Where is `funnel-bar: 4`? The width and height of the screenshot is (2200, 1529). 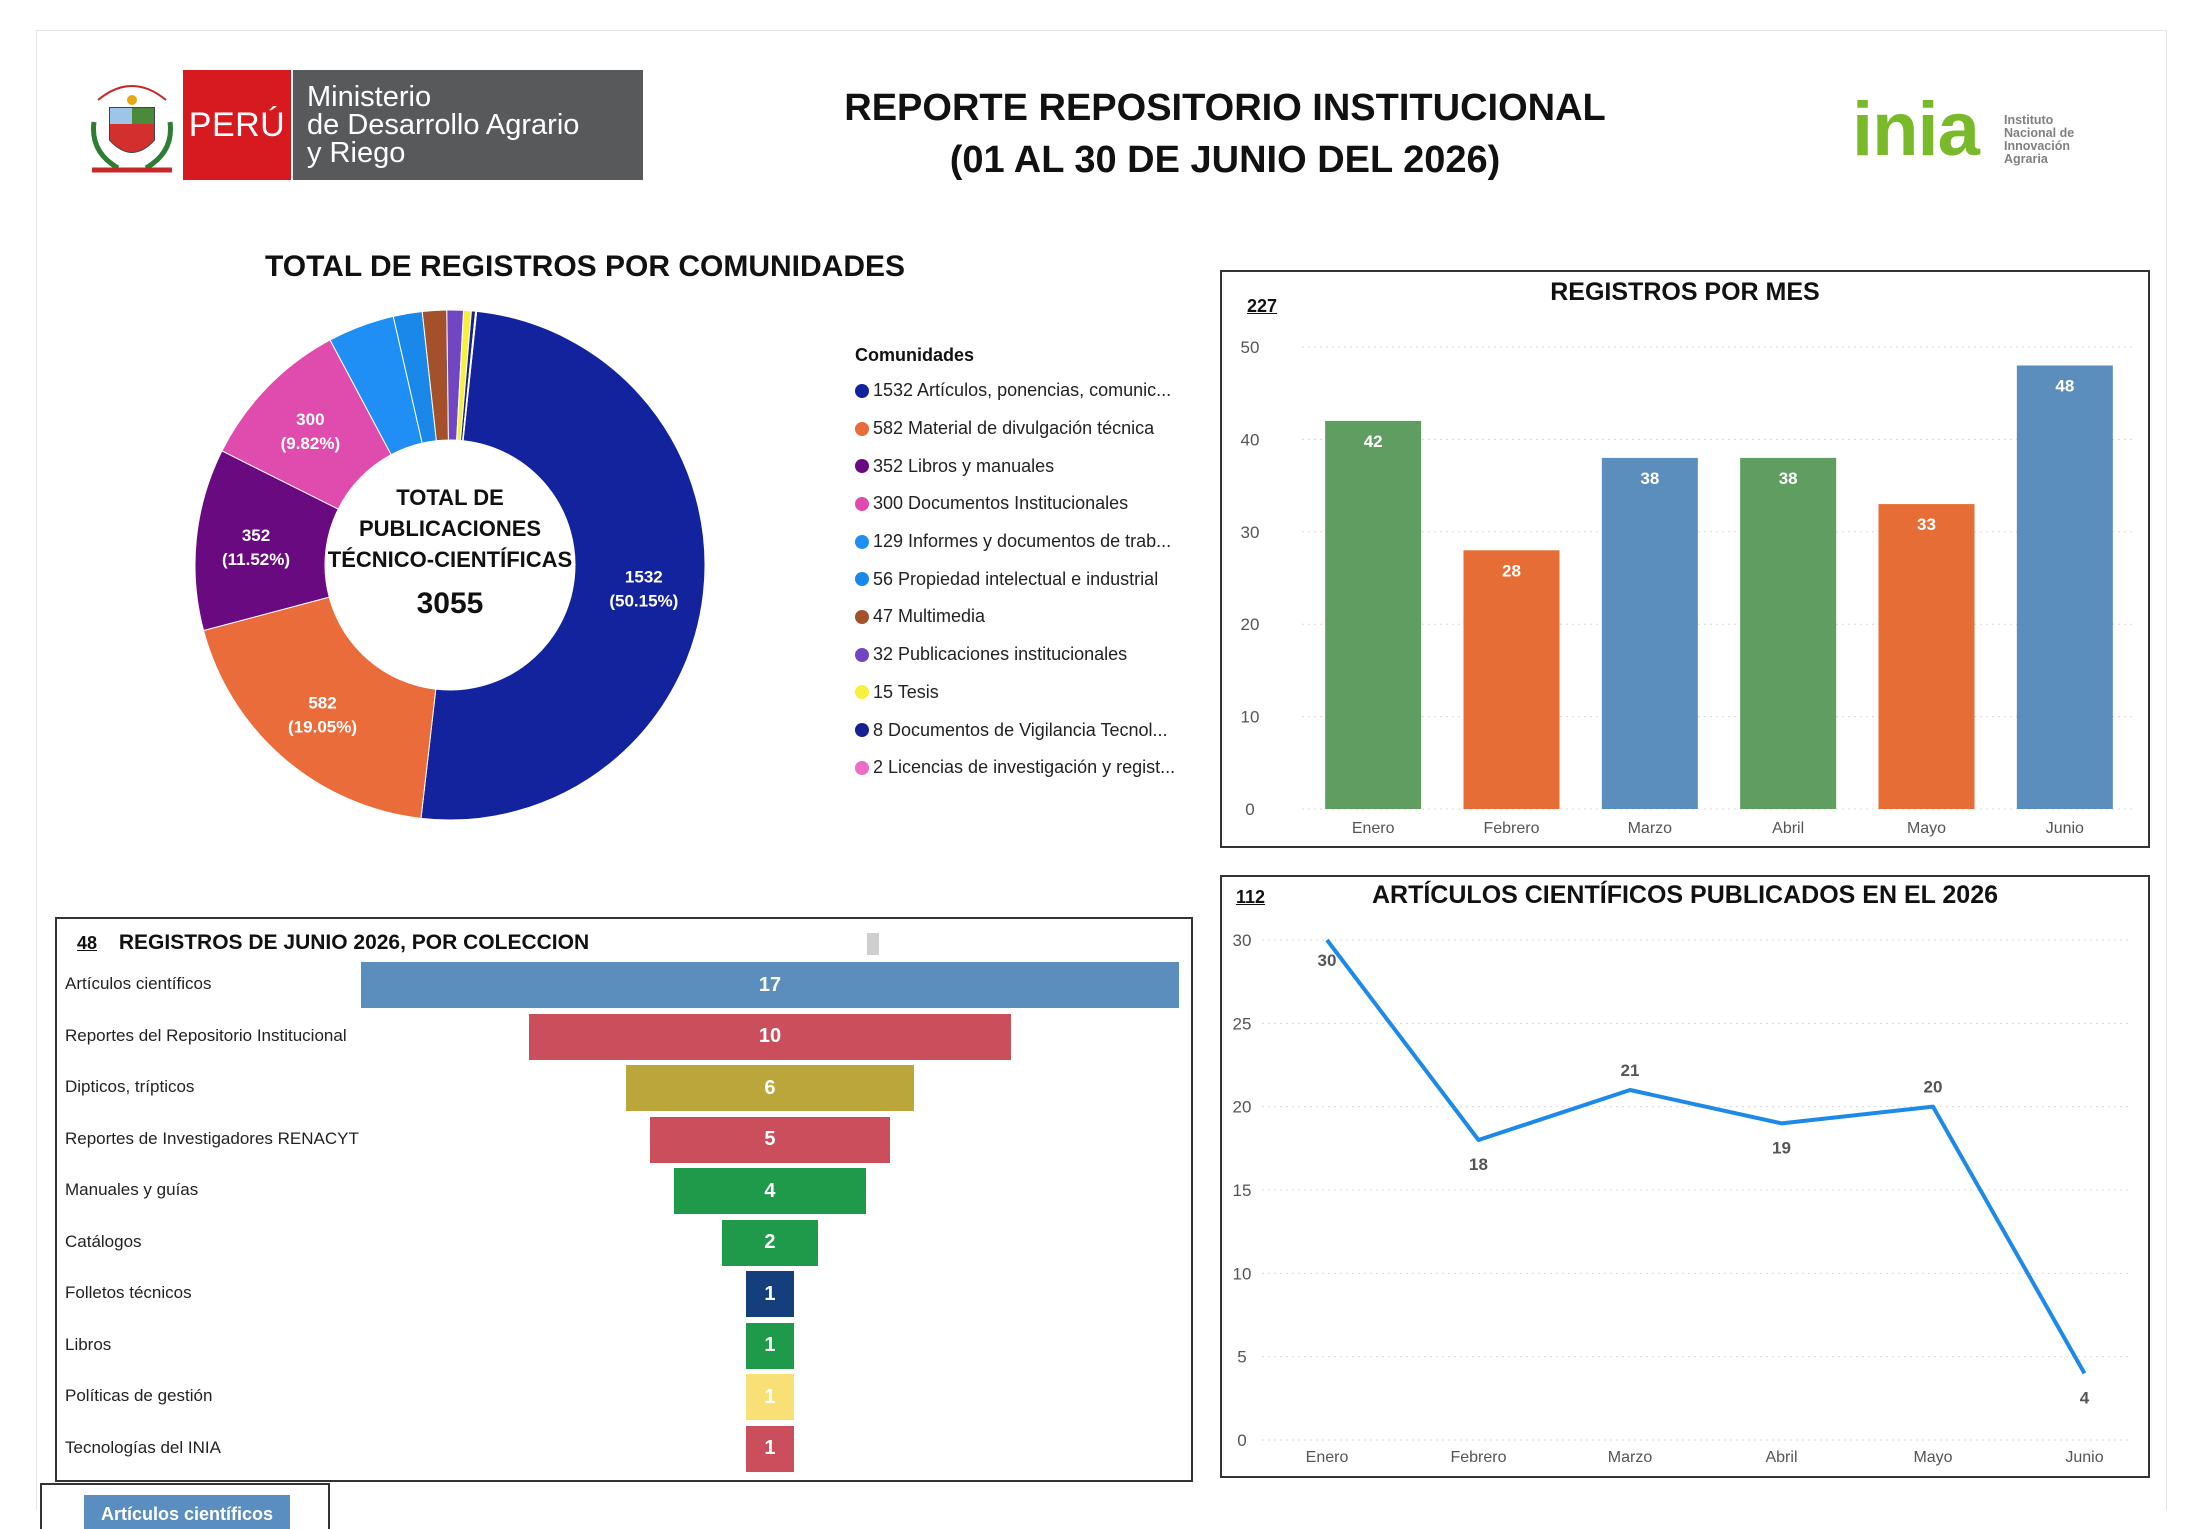
funnel-bar: 4 is located at coordinates (770, 1191).